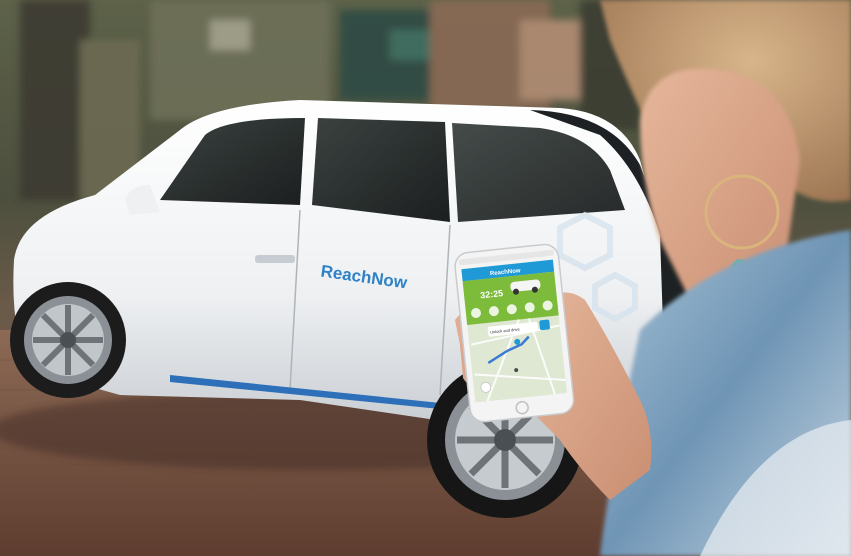 The image size is (851, 556). I want to click on smartphone: ReachNow 32:25 Unlock and drive, so click(514, 333).